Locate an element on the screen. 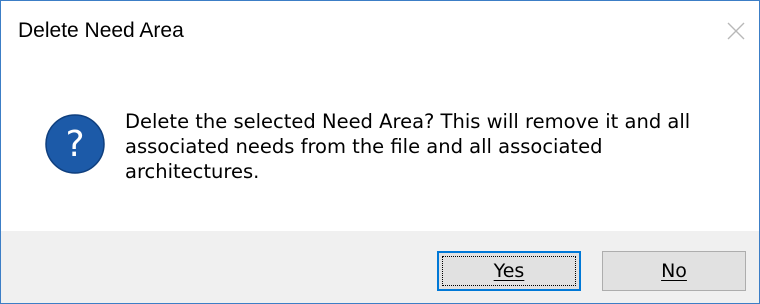 This screenshot has height=304, width=760. message-line: architectures. is located at coordinates (192, 171).